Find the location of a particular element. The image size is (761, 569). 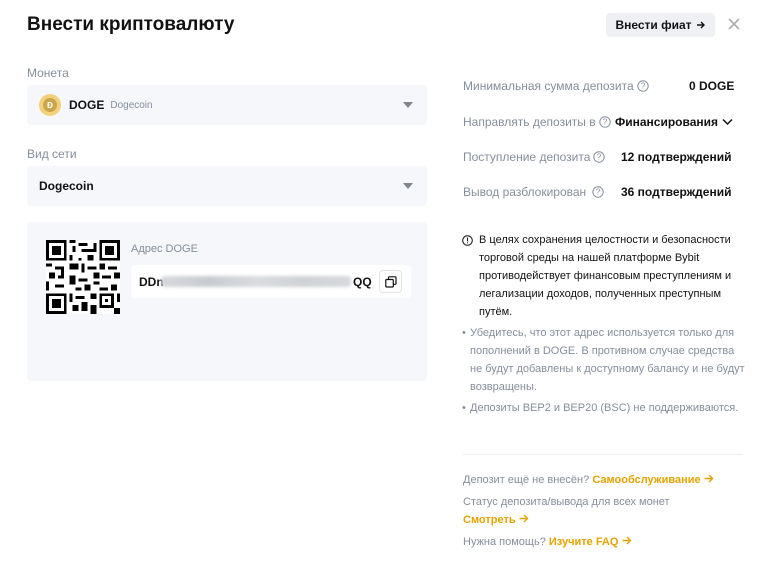

coin-select: Ð DOGE Dogecoin is located at coordinates (227, 105).